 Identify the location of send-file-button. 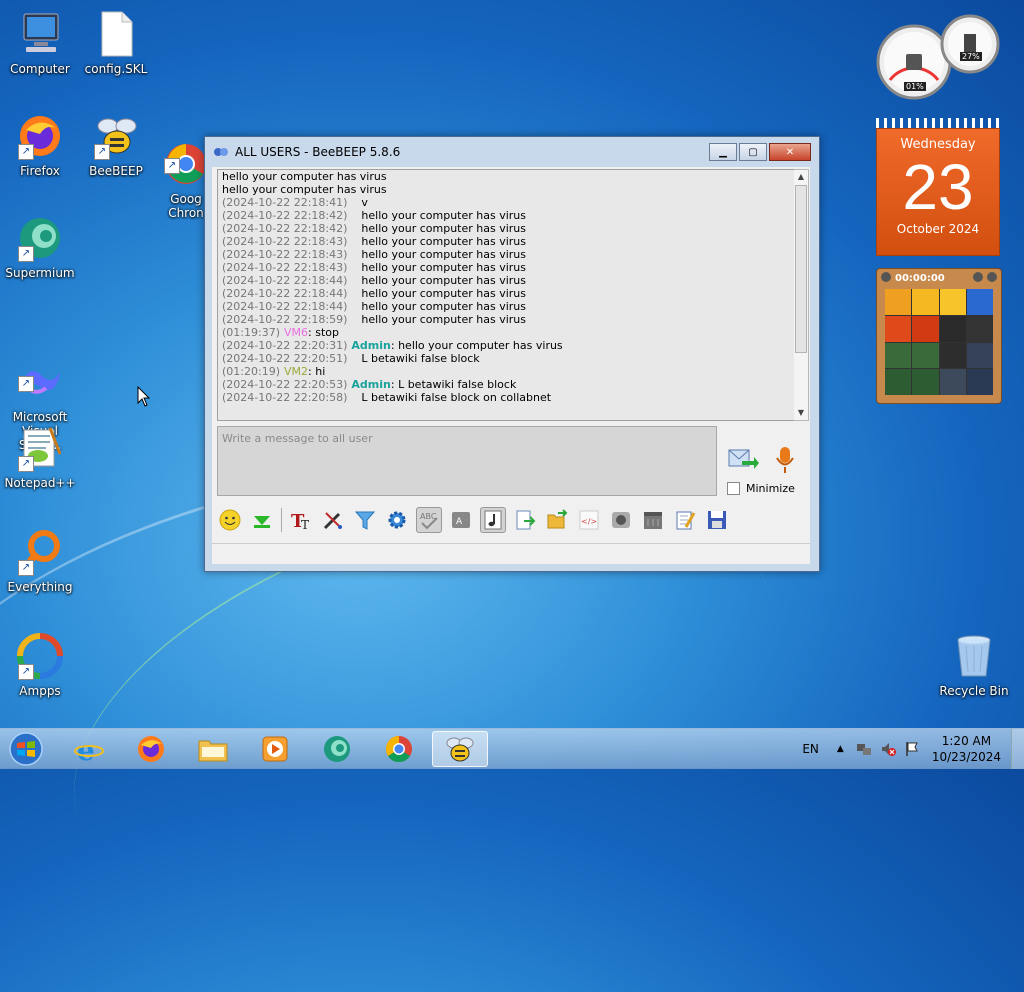
(557, 520).